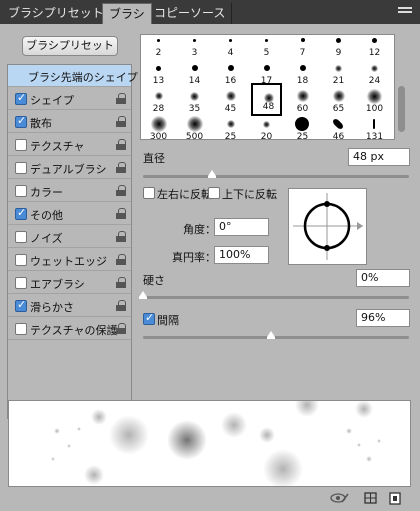  Describe the element at coordinates (57, 284) in the screenshot. I see `option-label: エアブラシ` at that location.